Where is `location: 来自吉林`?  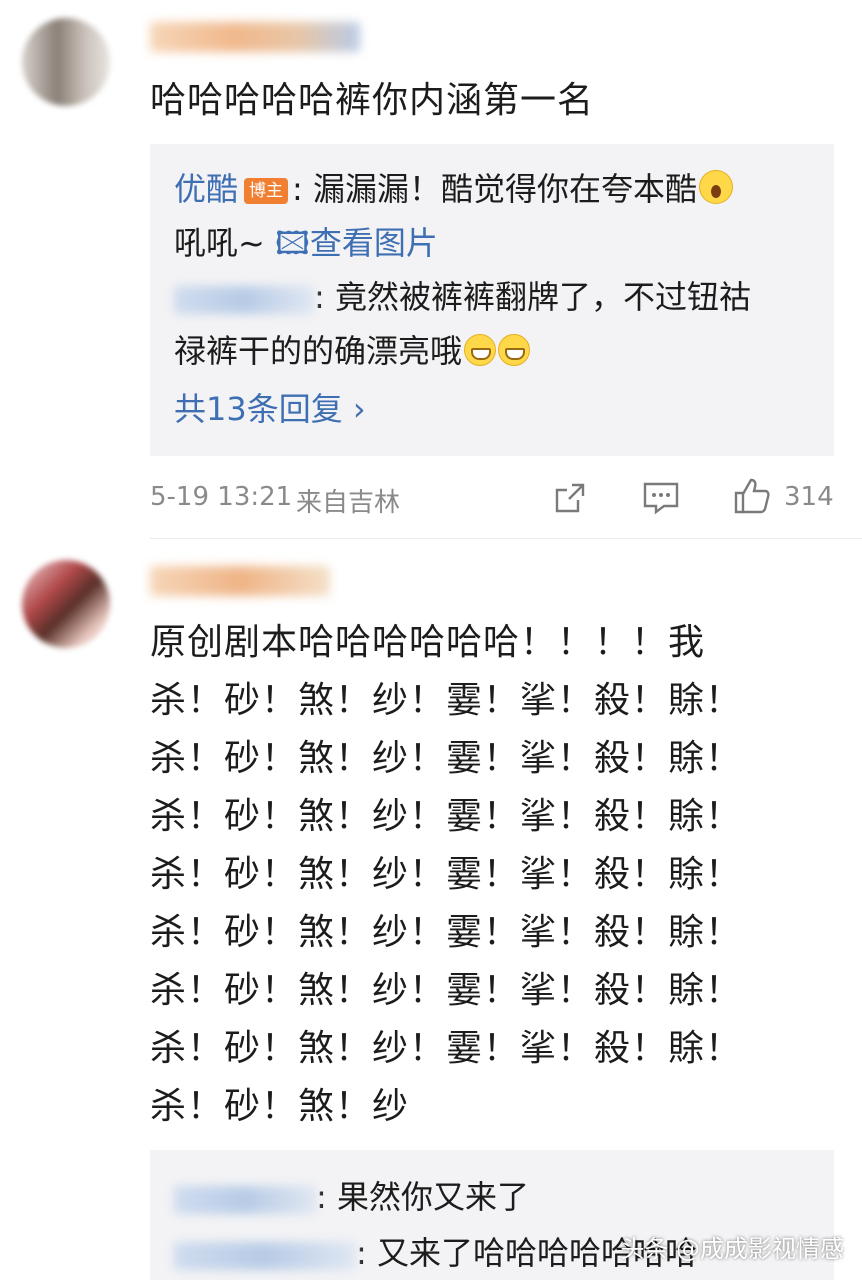
location: 来自吉林 is located at coordinates (348, 503).